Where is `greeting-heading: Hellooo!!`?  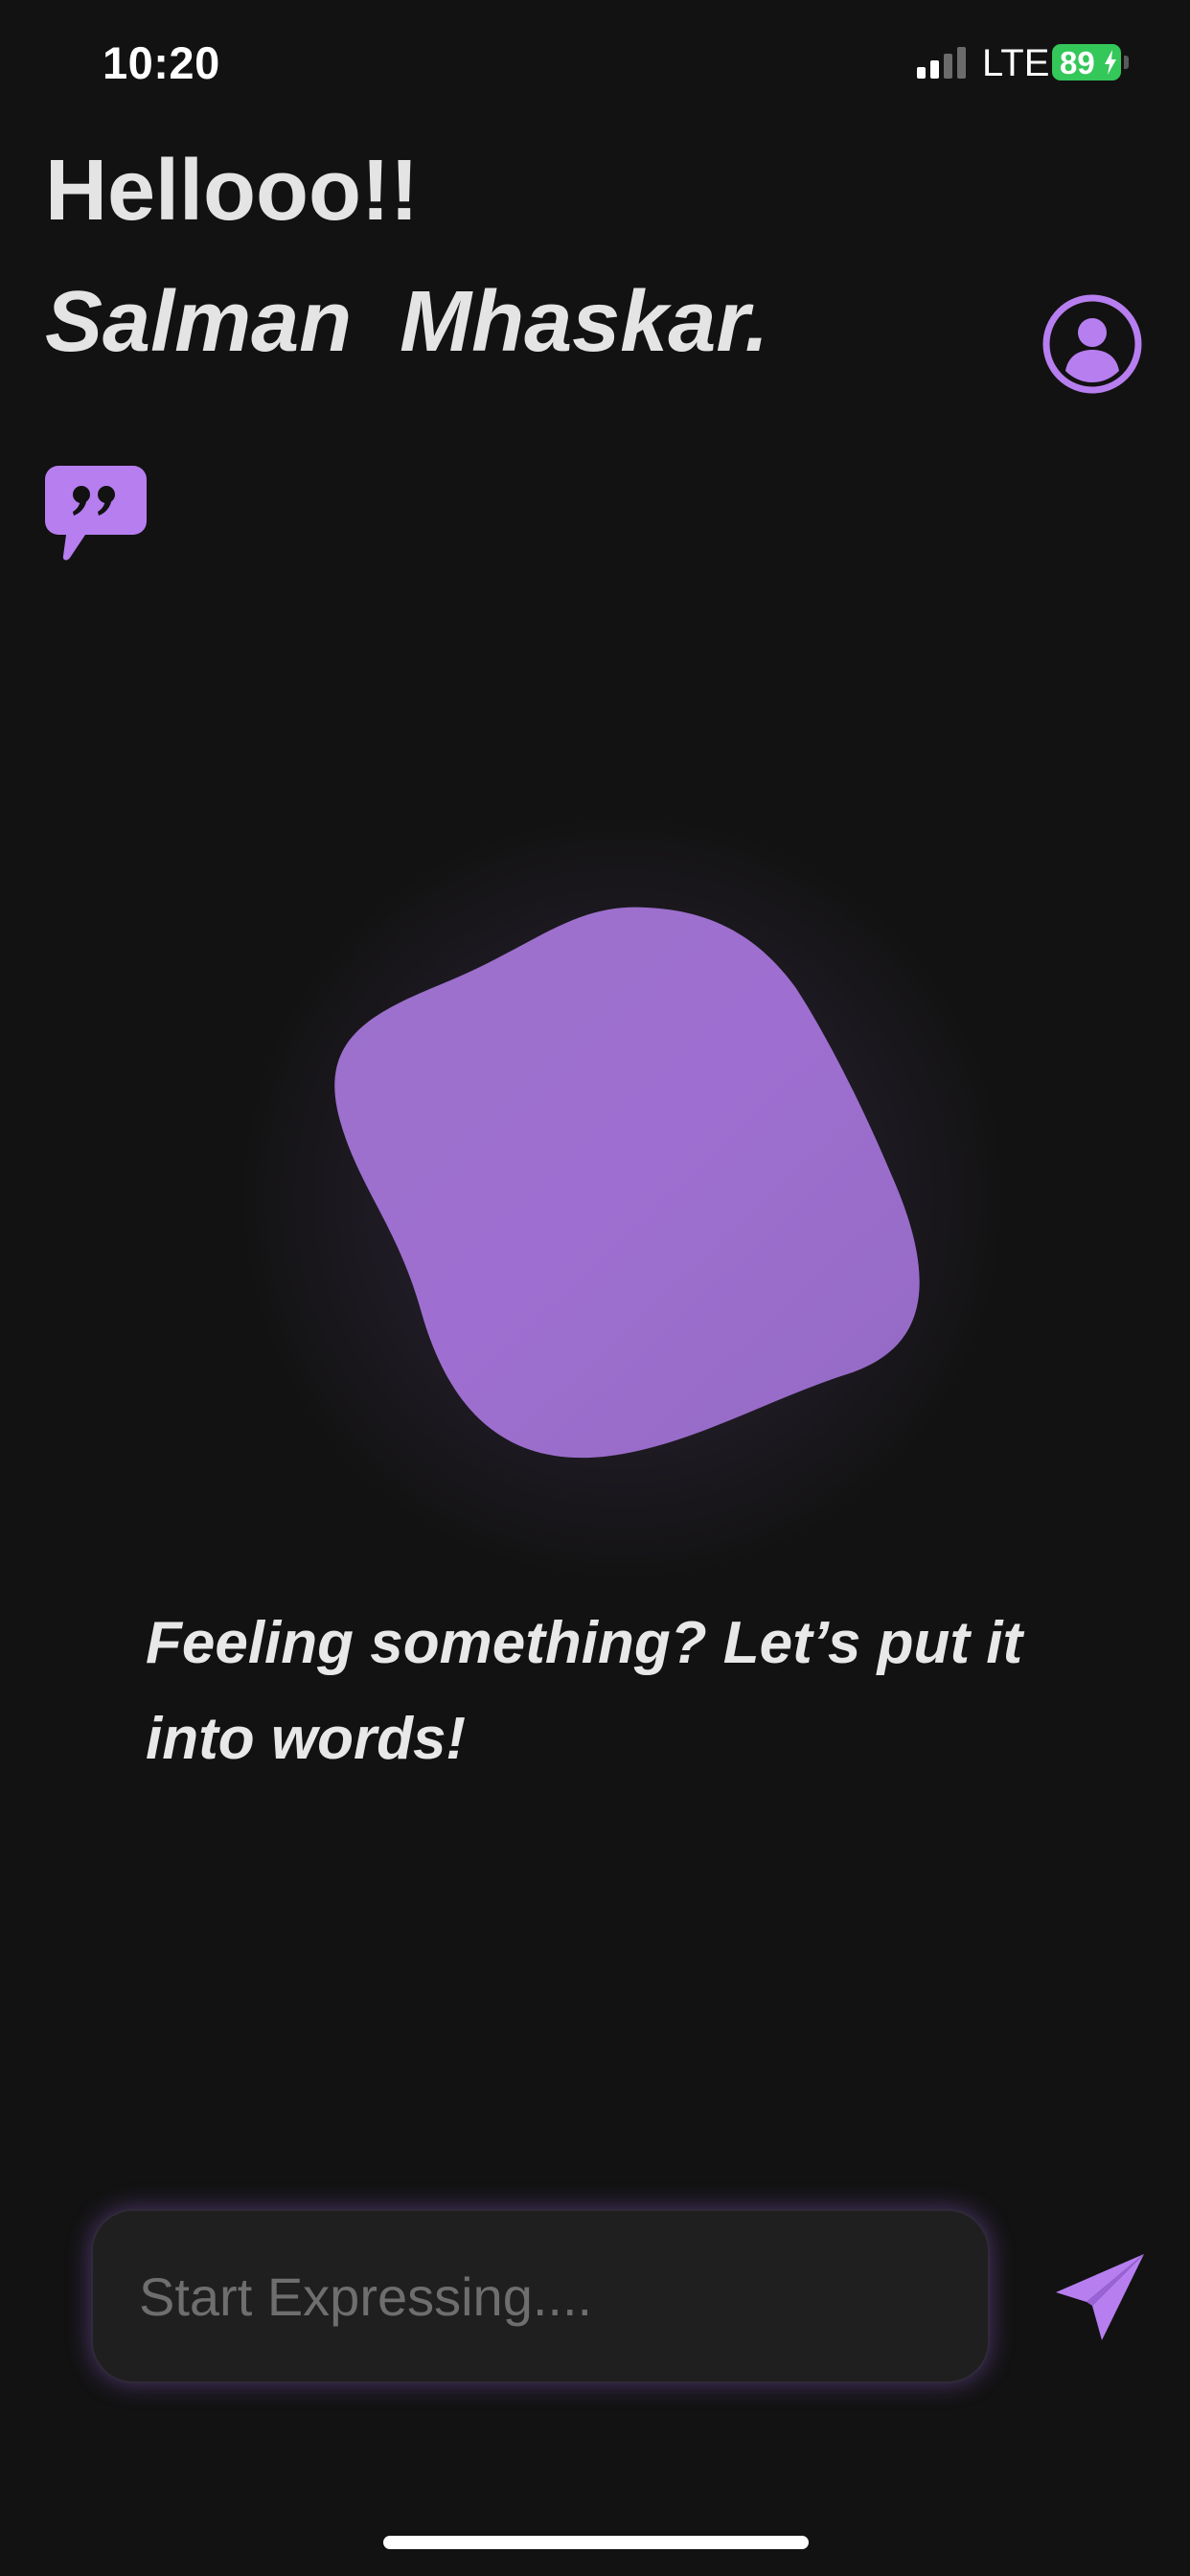 greeting-heading: Hellooo!! is located at coordinates (232, 191).